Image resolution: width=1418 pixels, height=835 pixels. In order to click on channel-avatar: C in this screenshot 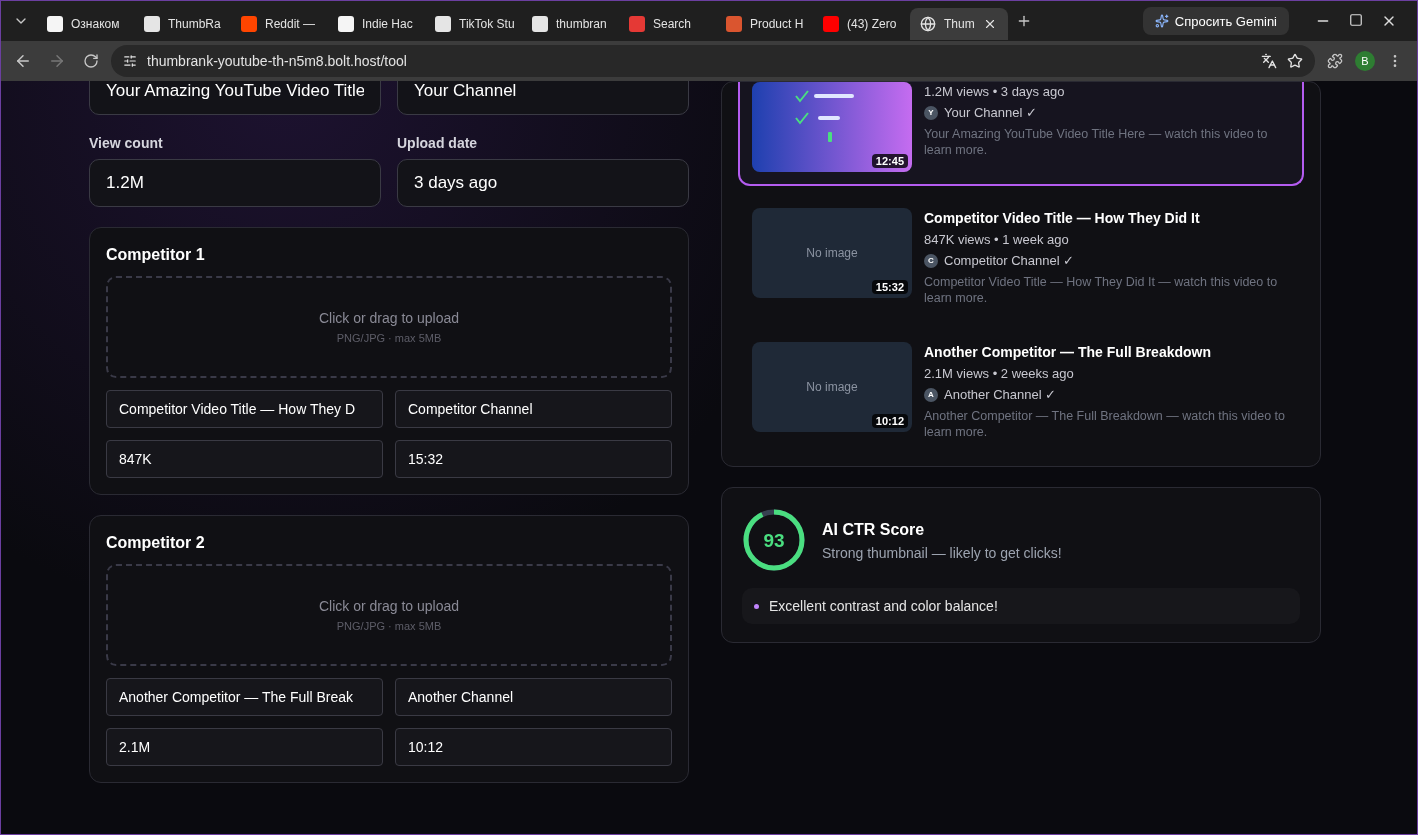, I will do `click(931, 260)`.